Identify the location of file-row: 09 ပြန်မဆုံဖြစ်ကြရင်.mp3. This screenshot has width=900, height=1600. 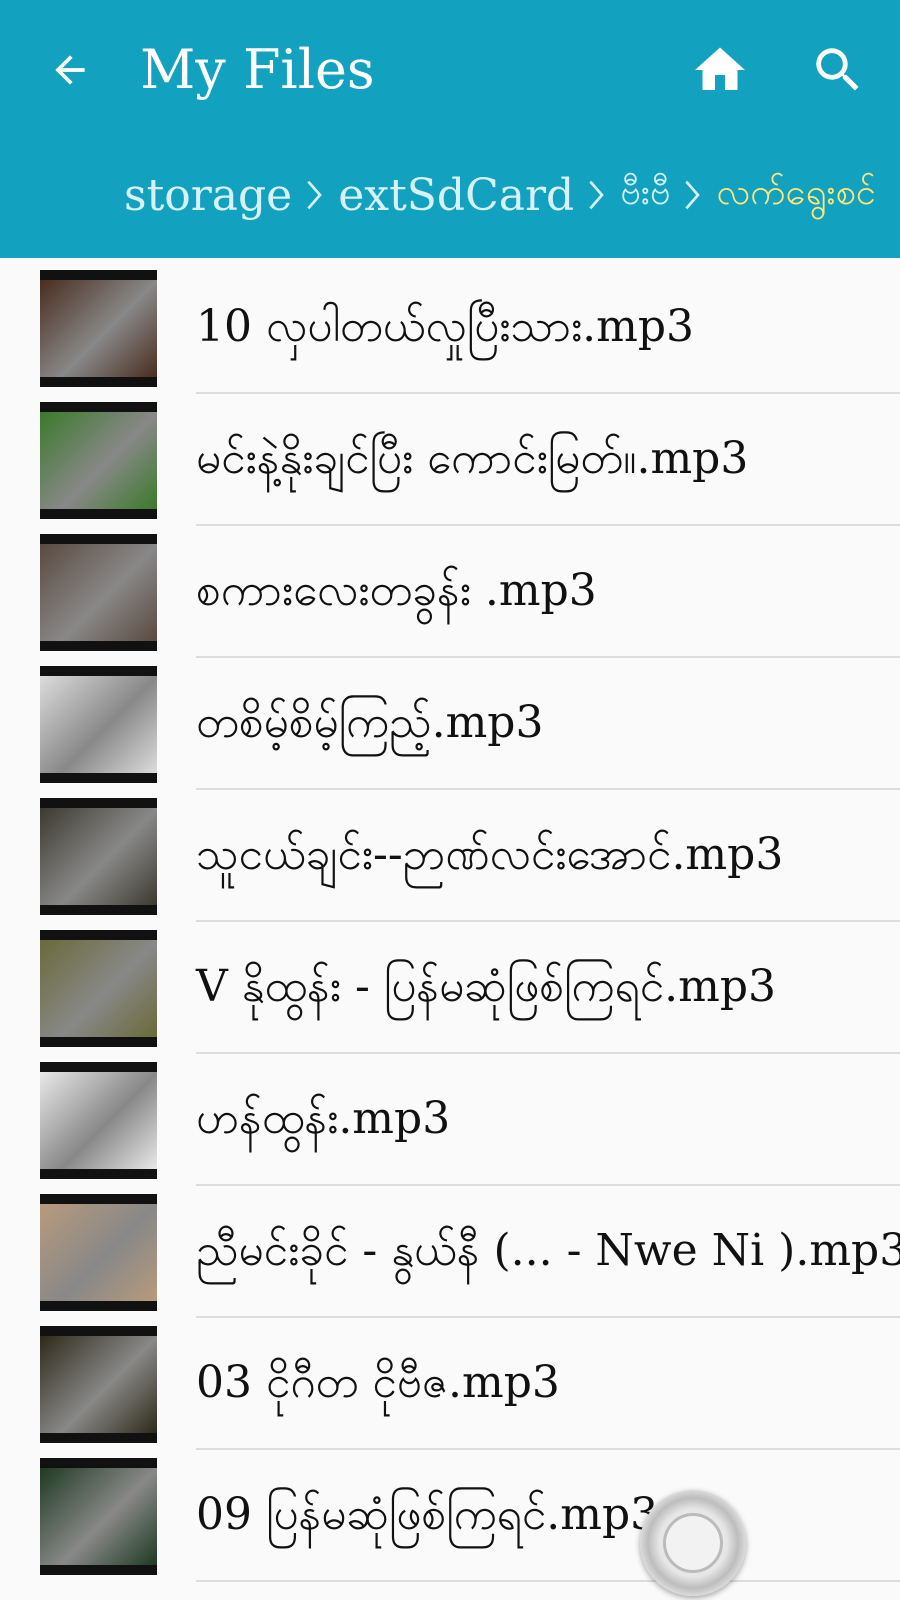
(450, 1516).